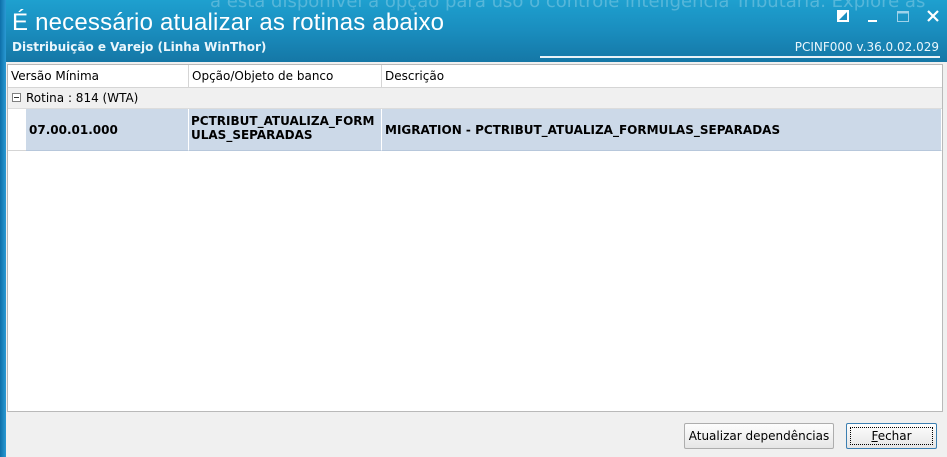 This screenshot has height=457, width=947. Describe the element at coordinates (285, 76) in the screenshot. I see `column-header-object: Opção/Objeto de banco` at that location.